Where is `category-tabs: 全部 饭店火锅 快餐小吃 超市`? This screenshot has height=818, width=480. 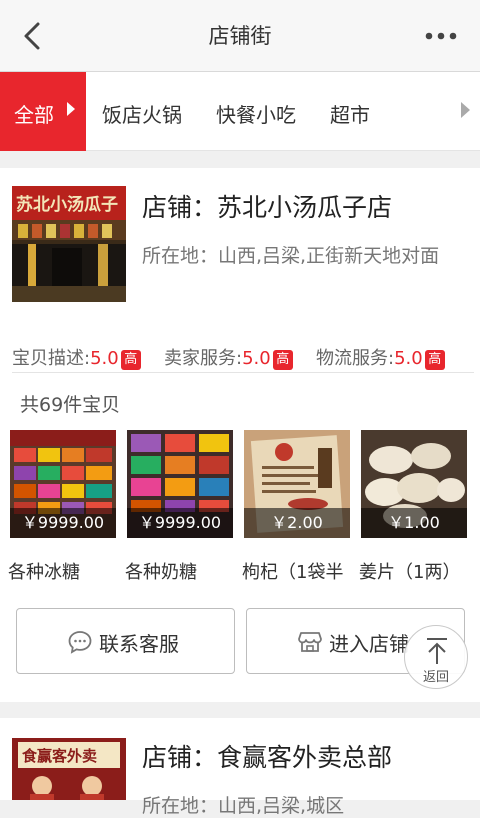 category-tabs: 全部 饭店火锅 快餐小吃 超市 is located at coordinates (240, 111).